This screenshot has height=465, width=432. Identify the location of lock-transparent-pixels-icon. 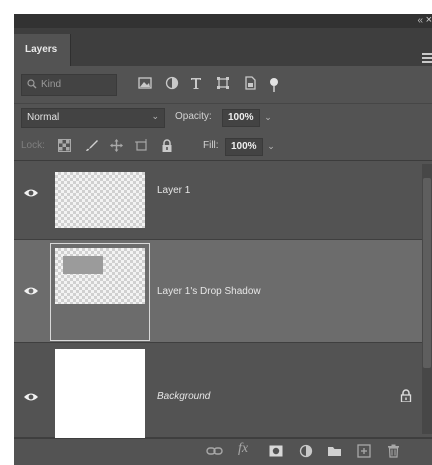
(64, 147).